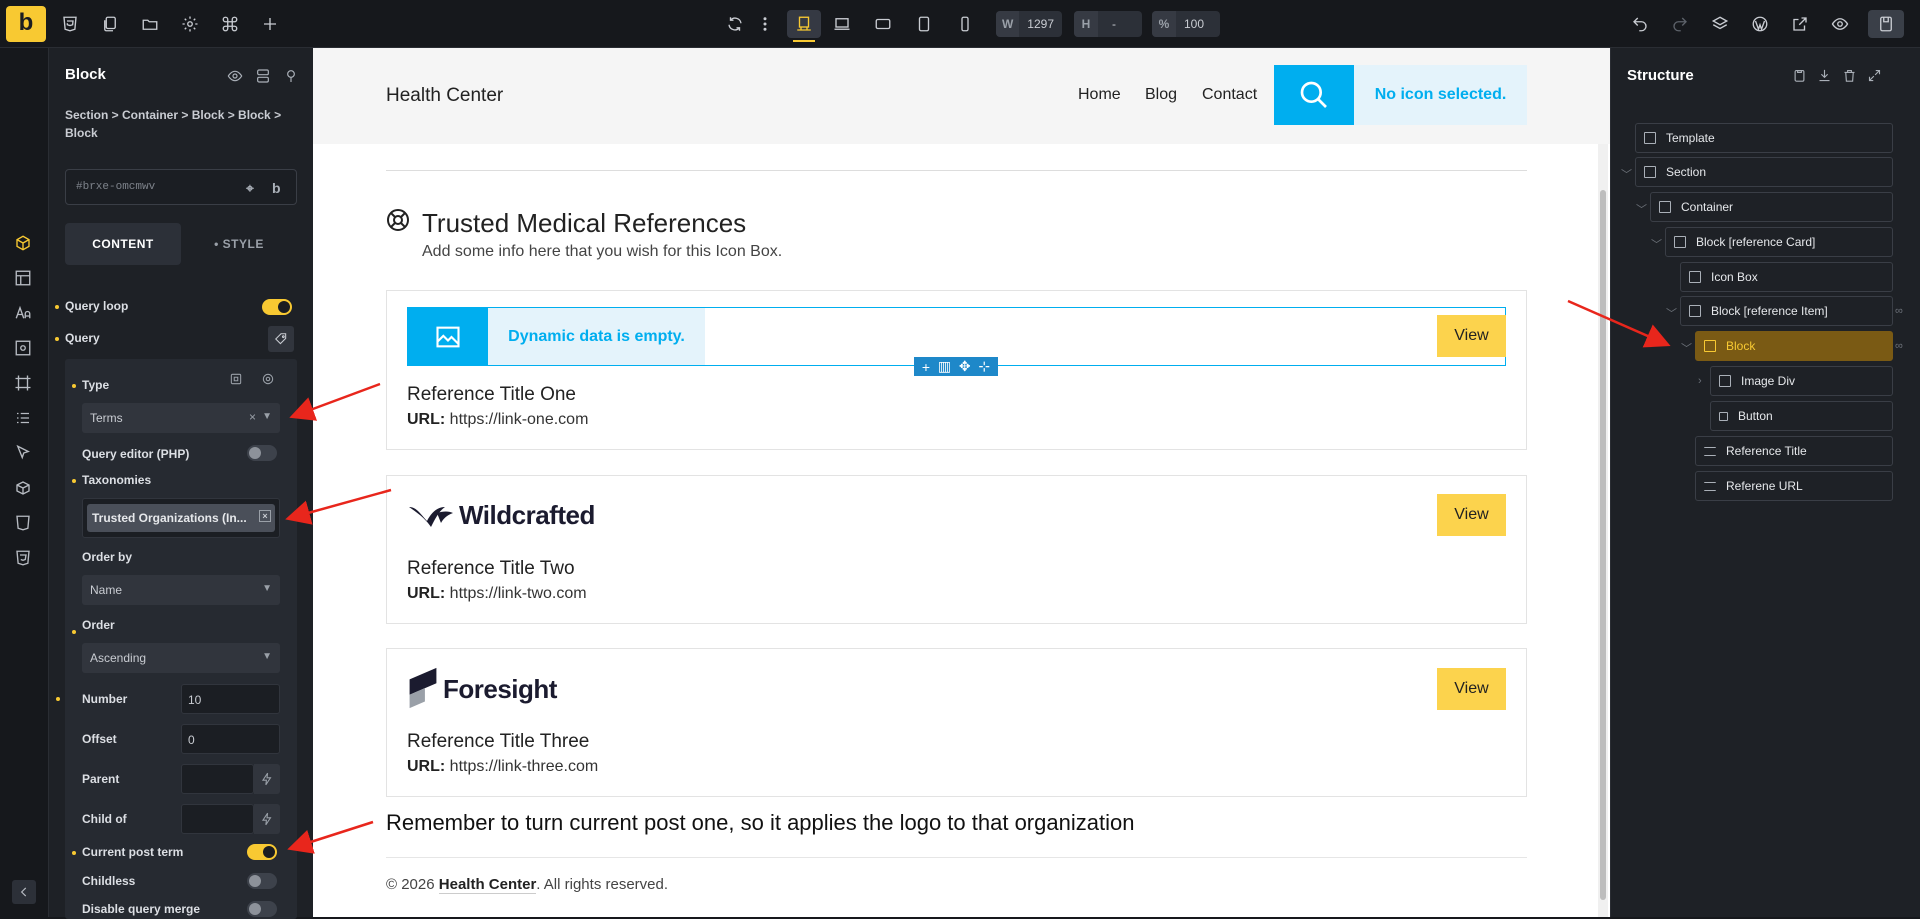 This screenshot has width=1920, height=919. I want to click on nav-blog: Blog, so click(1161, 95).